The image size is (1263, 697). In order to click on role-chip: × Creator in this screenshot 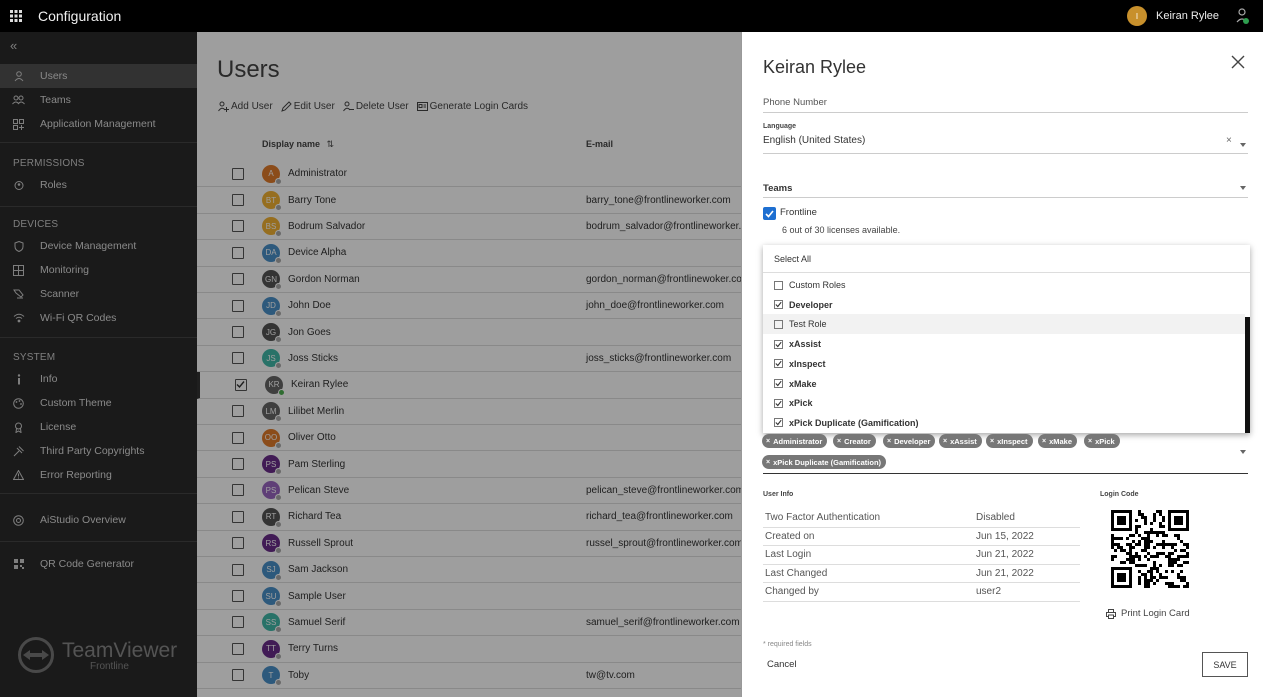, I will do `click(854, 441)`.